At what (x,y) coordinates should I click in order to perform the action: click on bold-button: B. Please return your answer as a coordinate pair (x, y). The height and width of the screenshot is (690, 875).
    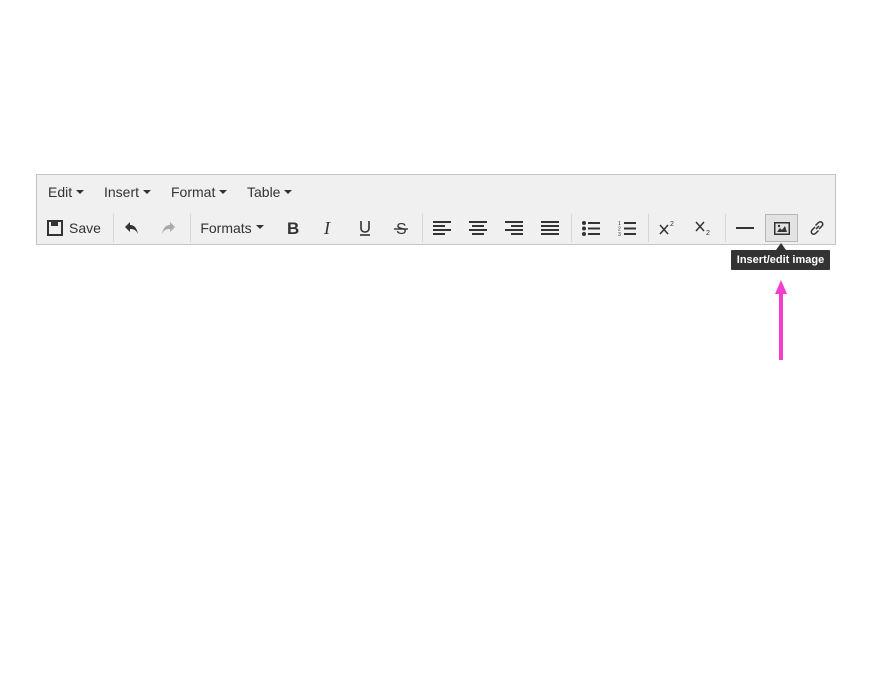
    Looking at the image, I should click on (293, 228).